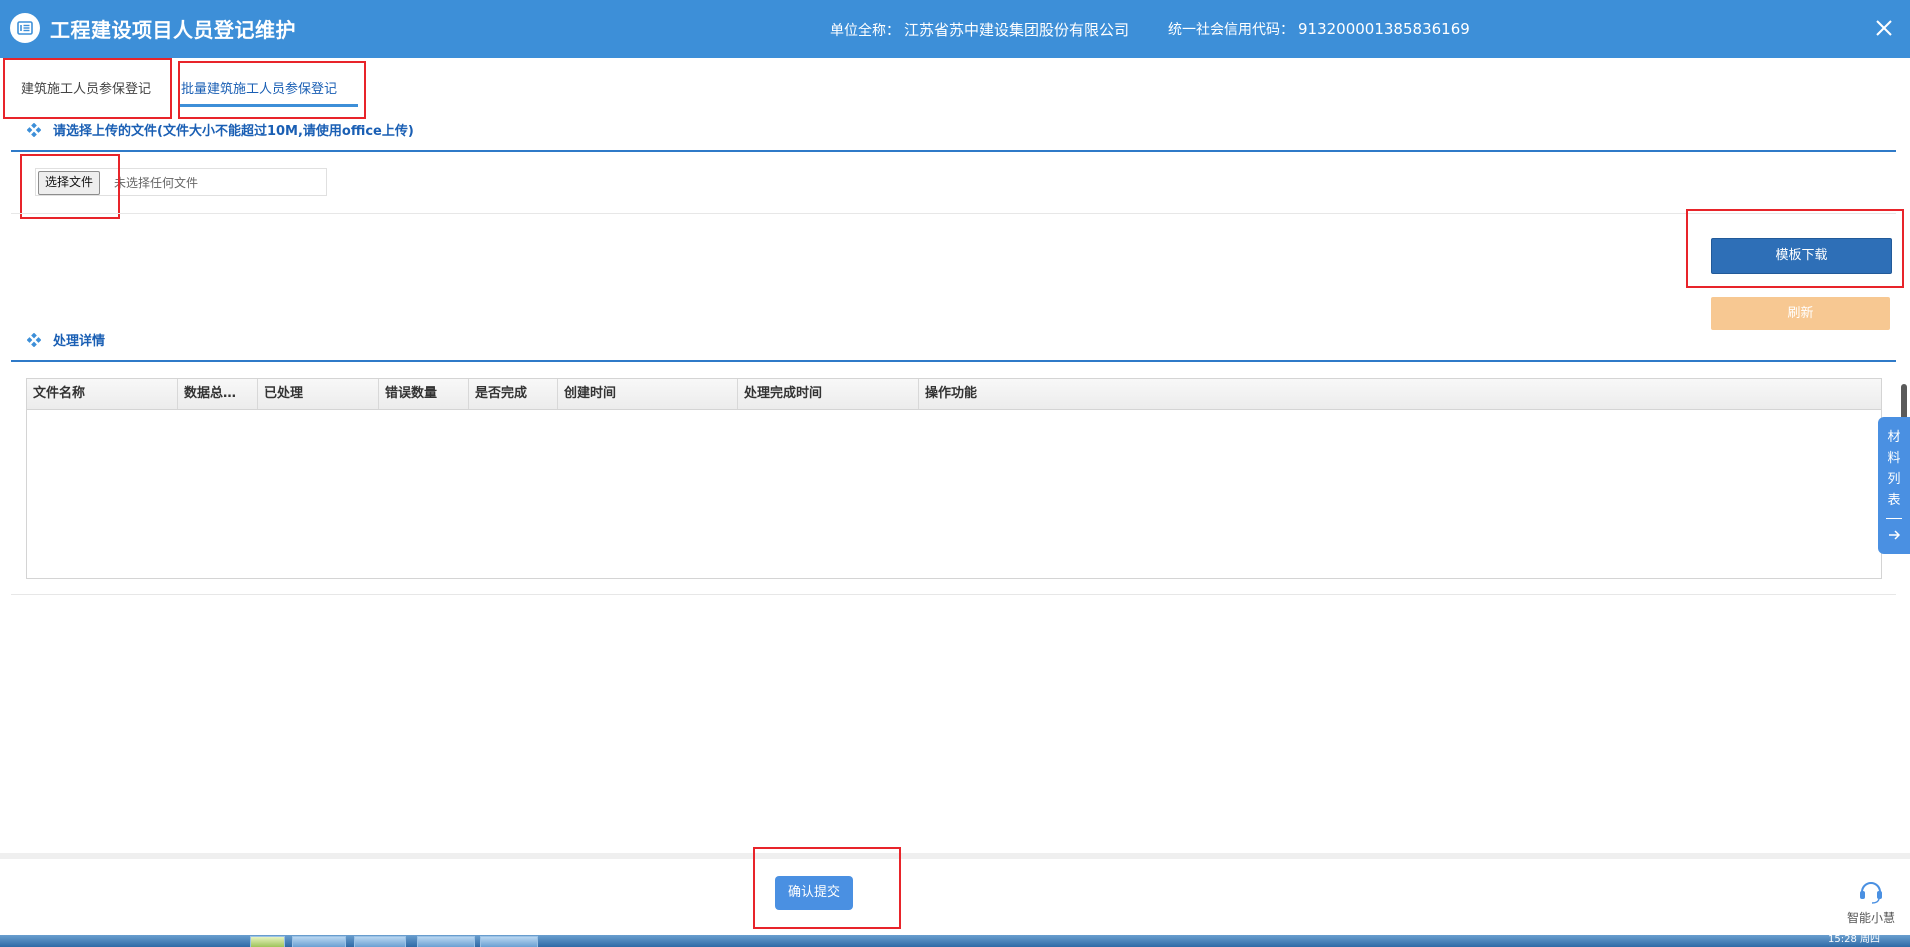 The height and width of the screenshot is (947, 1910). What do you see at coordinates (86, 87) in the screenshot?
I see `tab-single-registration: 建筑施工人员参保登记` at bounding box center [86, 87].